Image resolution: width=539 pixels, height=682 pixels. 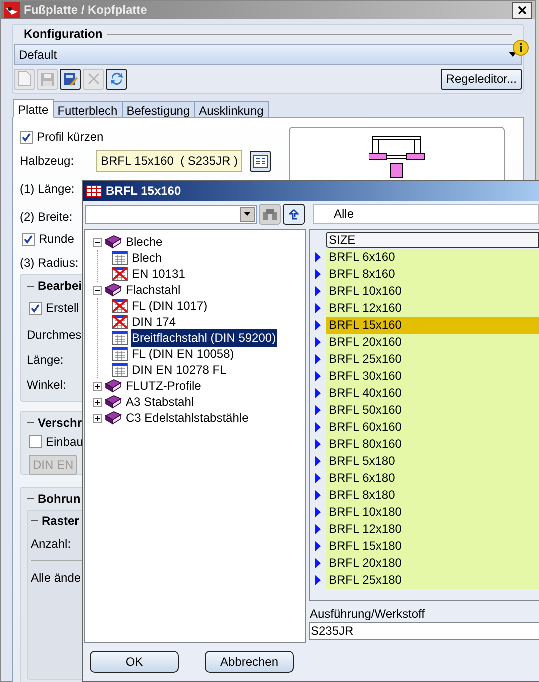 What do you see at coordinates (432, 478) in the screenshot?
I see `table-cell: BRFL 6x180` at bounding box center [432, 478].